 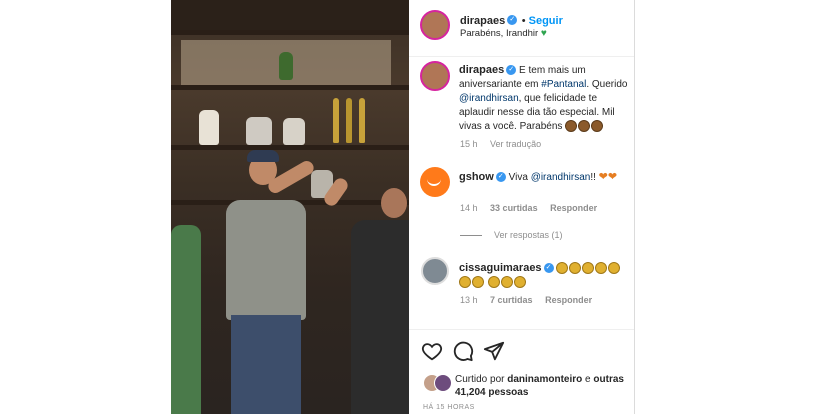 I want to click on replies-line, so click(x=471, y=236).